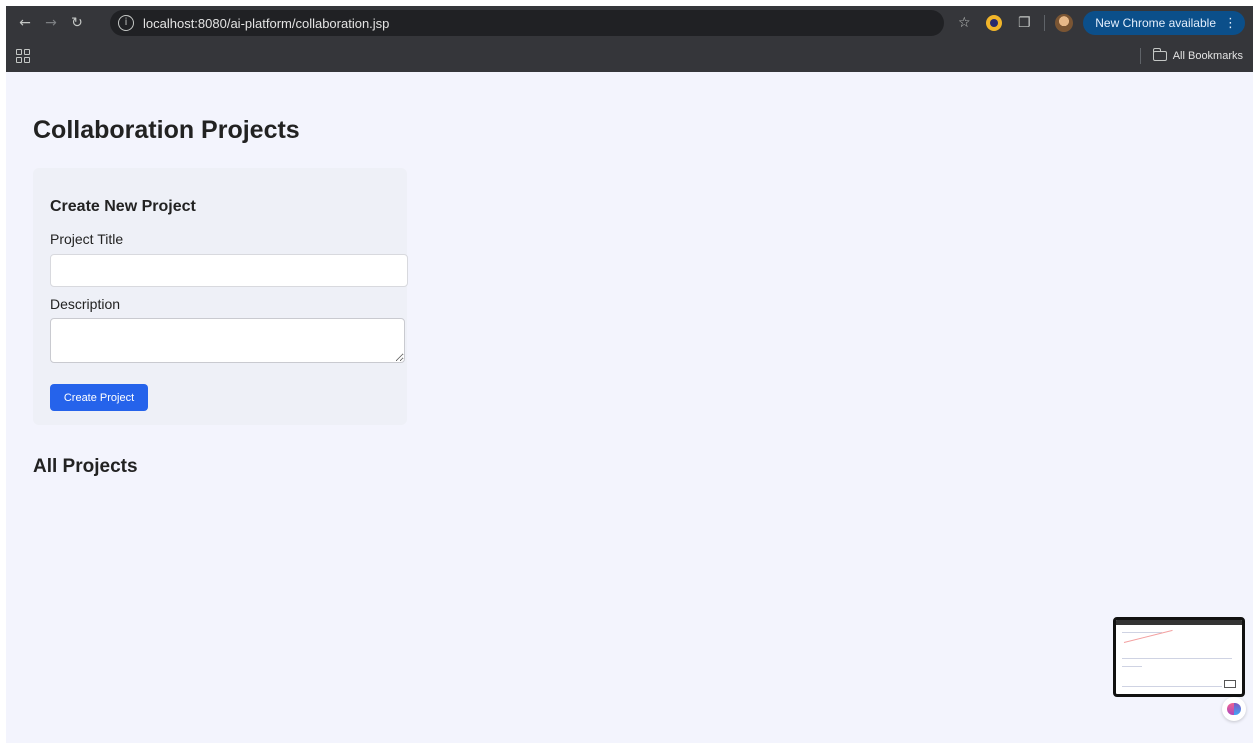 The height and width of the screenshot is (743, 1253). What do you see at coordinates (85, 466) in the screenshot?
I see `all-projects-heading: All Projects` at bounding box center [85, 466].